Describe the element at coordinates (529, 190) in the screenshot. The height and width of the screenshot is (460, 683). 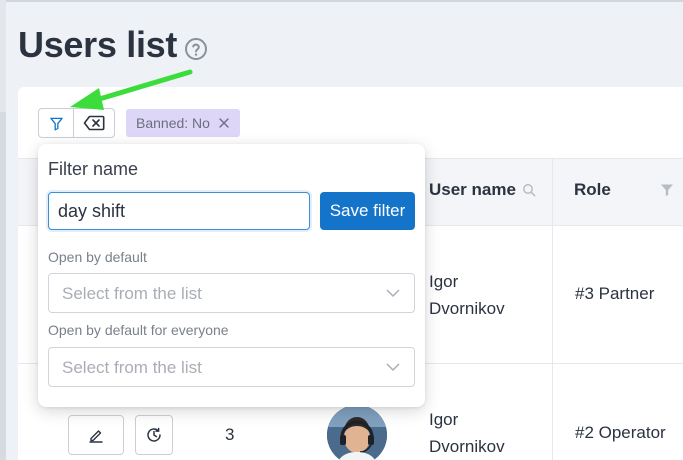
I see `search-icon` at that location.